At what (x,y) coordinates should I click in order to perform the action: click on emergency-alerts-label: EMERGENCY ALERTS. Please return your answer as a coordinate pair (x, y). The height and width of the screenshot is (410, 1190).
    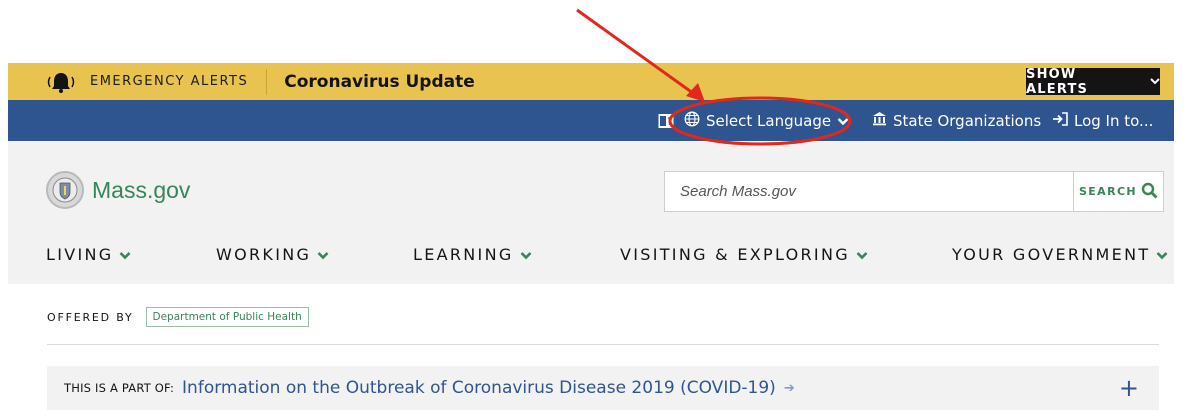
    Looking at the image, I should click on (169, 81).